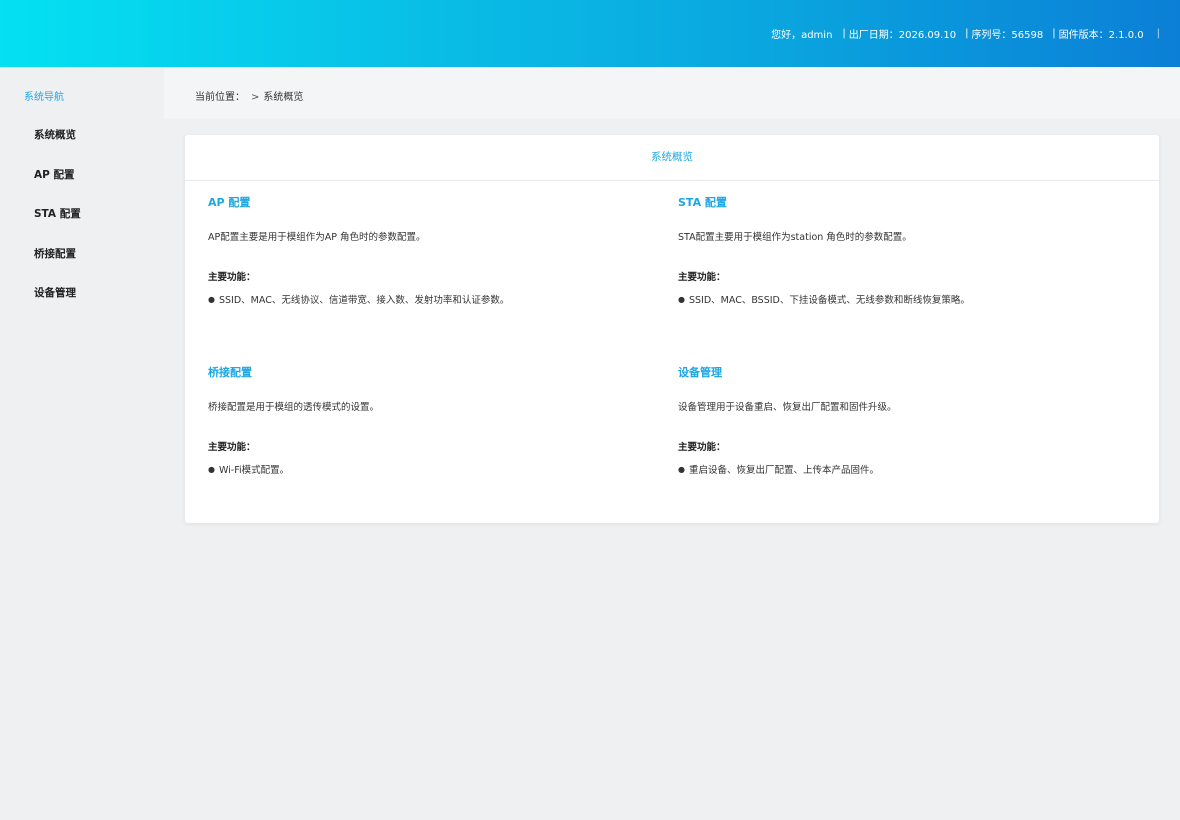  What do you see at coordinates (898, 469) in the screenshot?
I see `section-function-item: ● 重启设备、恢复出厂配置、上传本产品固件。` at bounding box center [898, 469].